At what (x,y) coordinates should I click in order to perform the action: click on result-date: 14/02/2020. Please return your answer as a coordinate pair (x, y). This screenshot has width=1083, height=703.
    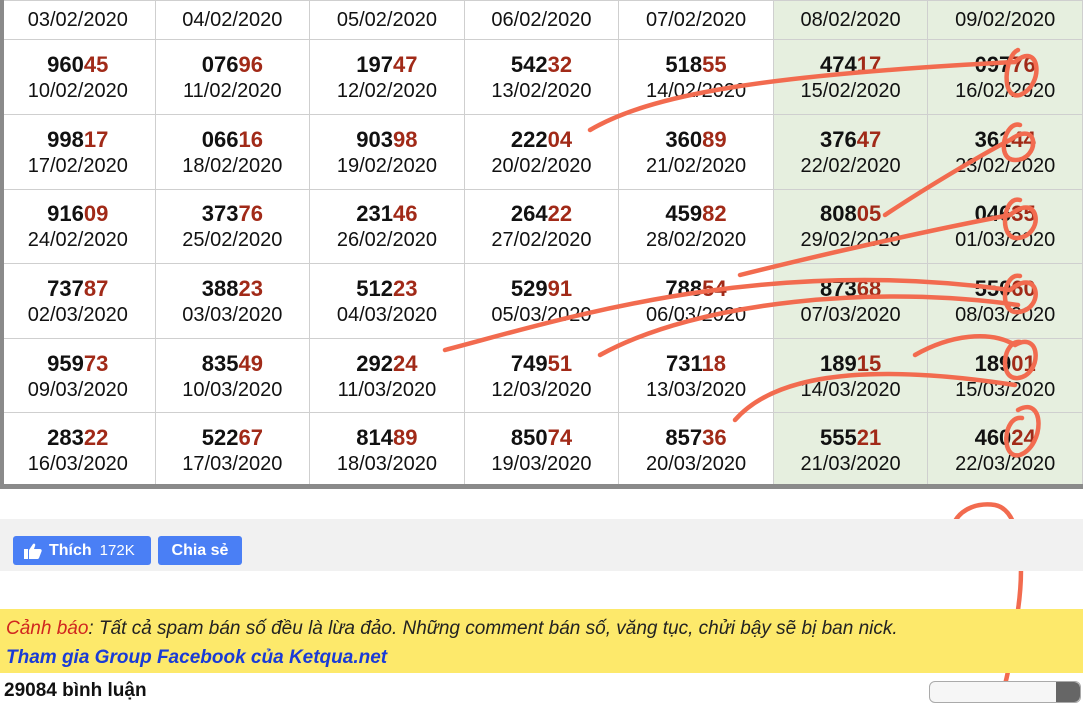
    Looking at the image, I should click on (696, 91).